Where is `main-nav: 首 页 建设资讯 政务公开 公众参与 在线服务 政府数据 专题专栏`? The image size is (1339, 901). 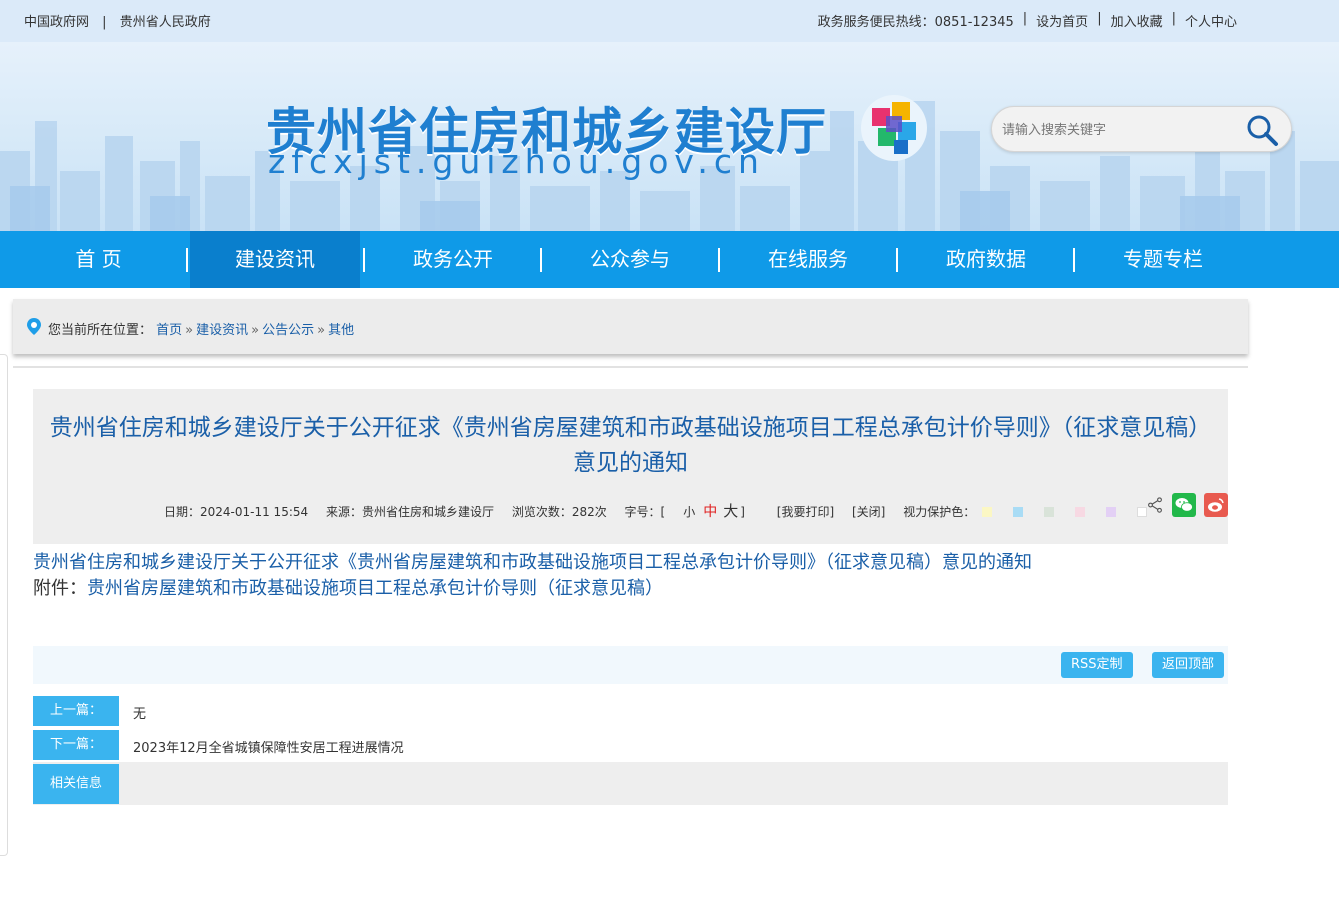 main-nav: 首 页 建设资讯 政务公开 公众参与 在线服务 政府数据 专题专栏 is located at coordinates (669, 259).